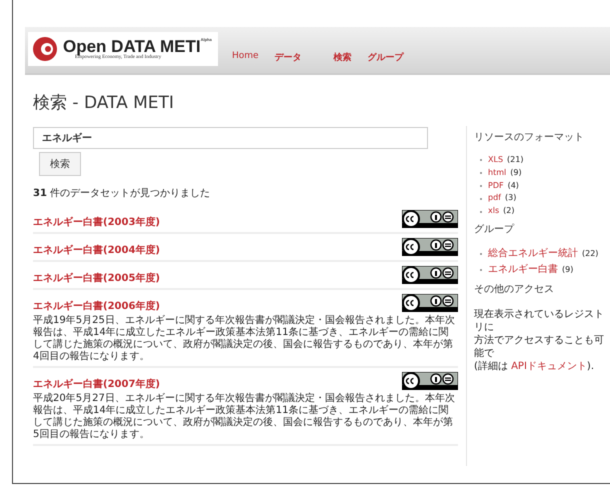 Image resolution: width=610 pixels, height=488 pixels. I want to click on dataset-link: エネルギー白書(2004年度), so click(96, 250).